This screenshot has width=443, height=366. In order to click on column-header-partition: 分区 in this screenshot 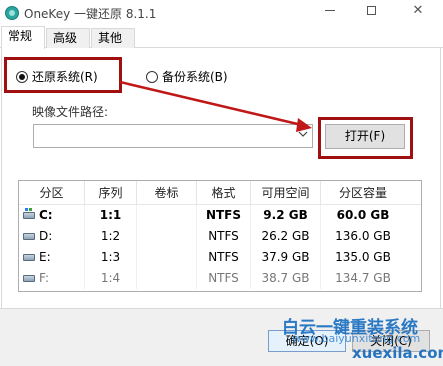, I will do `click(52, 193)`.